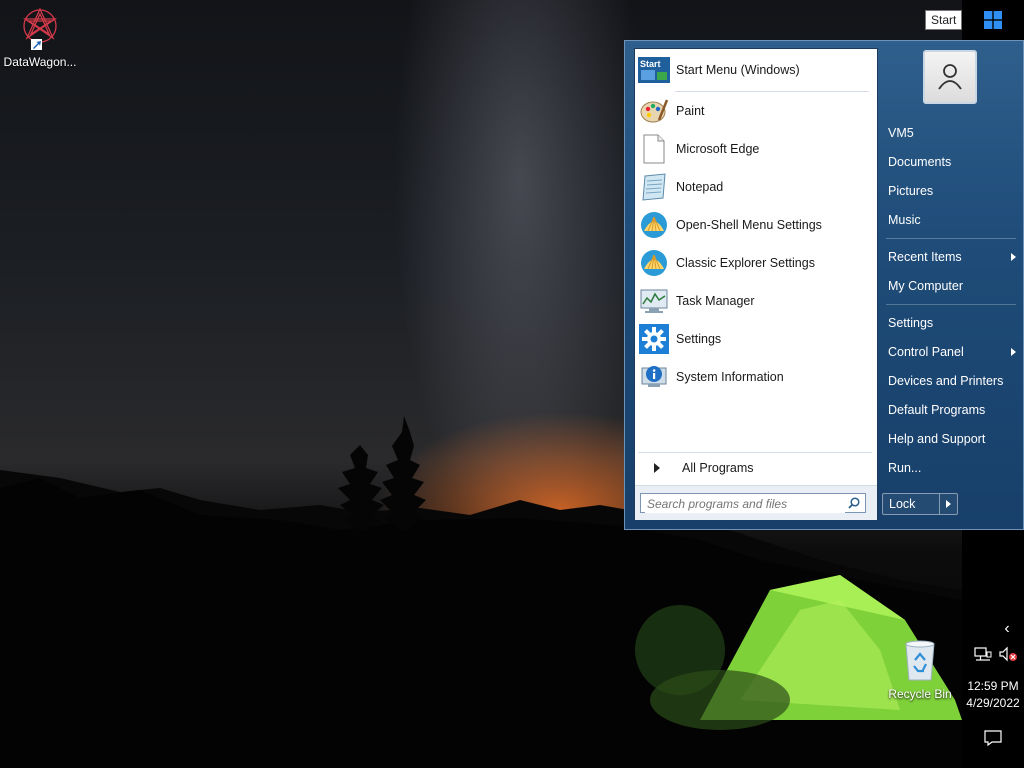 This screenshot has width=1024, height=768. What do you see at coordinates (944, 20) in the screenshot?
I see `start-tooltip: Start` at bounding box center [944, 20].